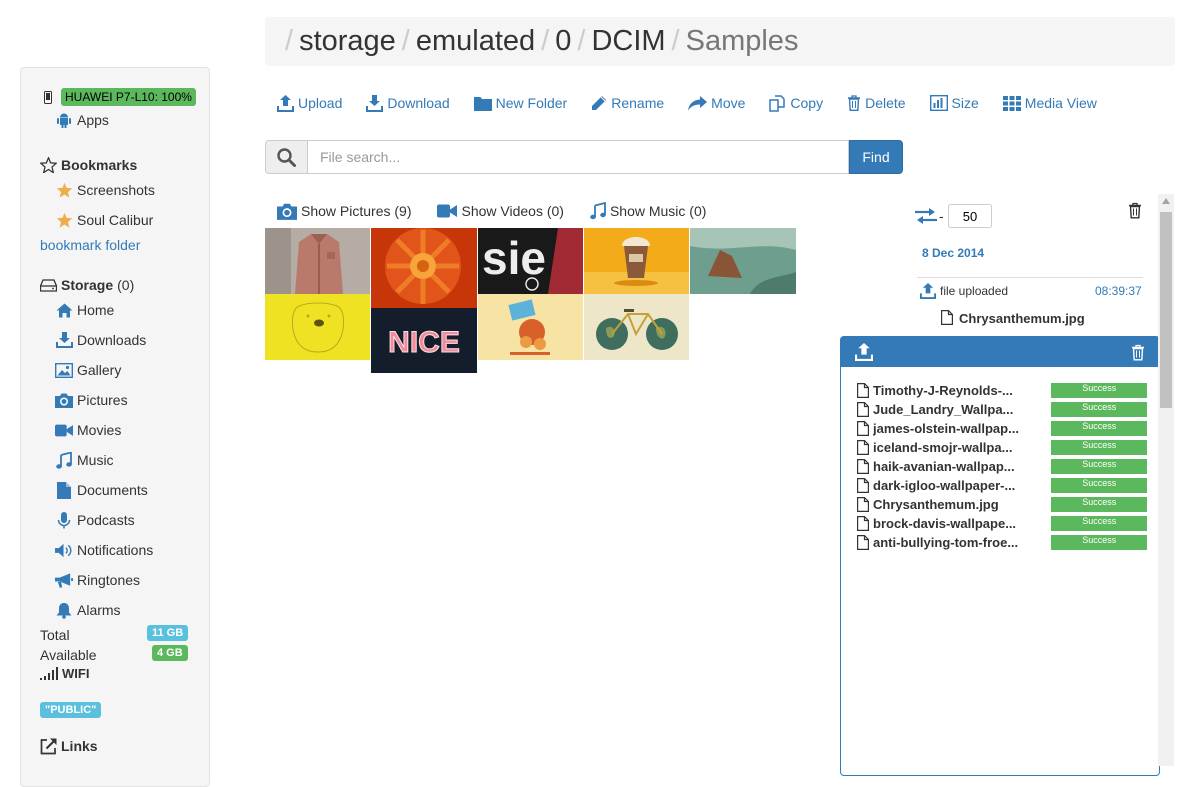 The width and height of the screenshot is (1193, 787). What do you see at coordinates (636, 327) in the screenshot?
I see `thumbnail-bicycle` at bounding box center [636, 327].